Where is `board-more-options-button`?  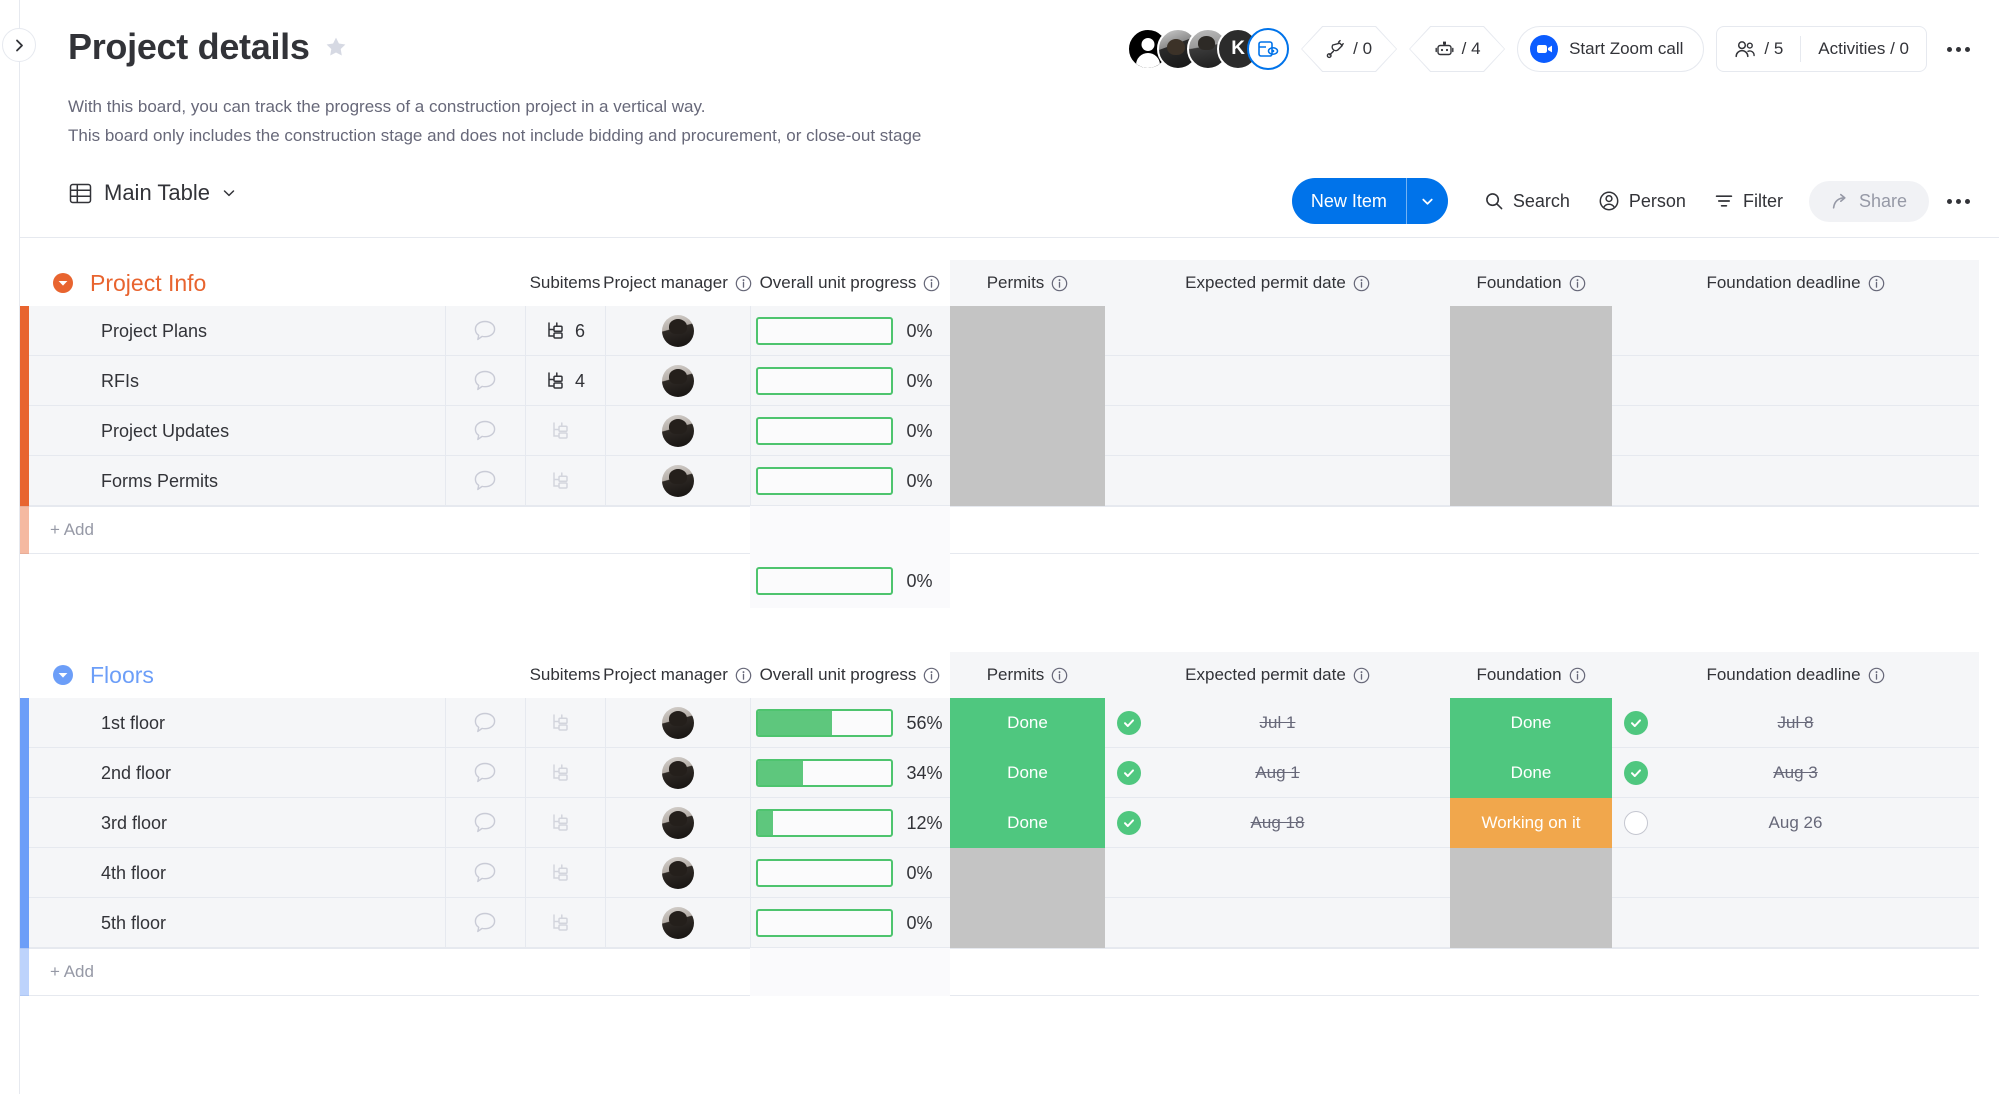 board-more-options-button is located at coordinates (1958, 49).